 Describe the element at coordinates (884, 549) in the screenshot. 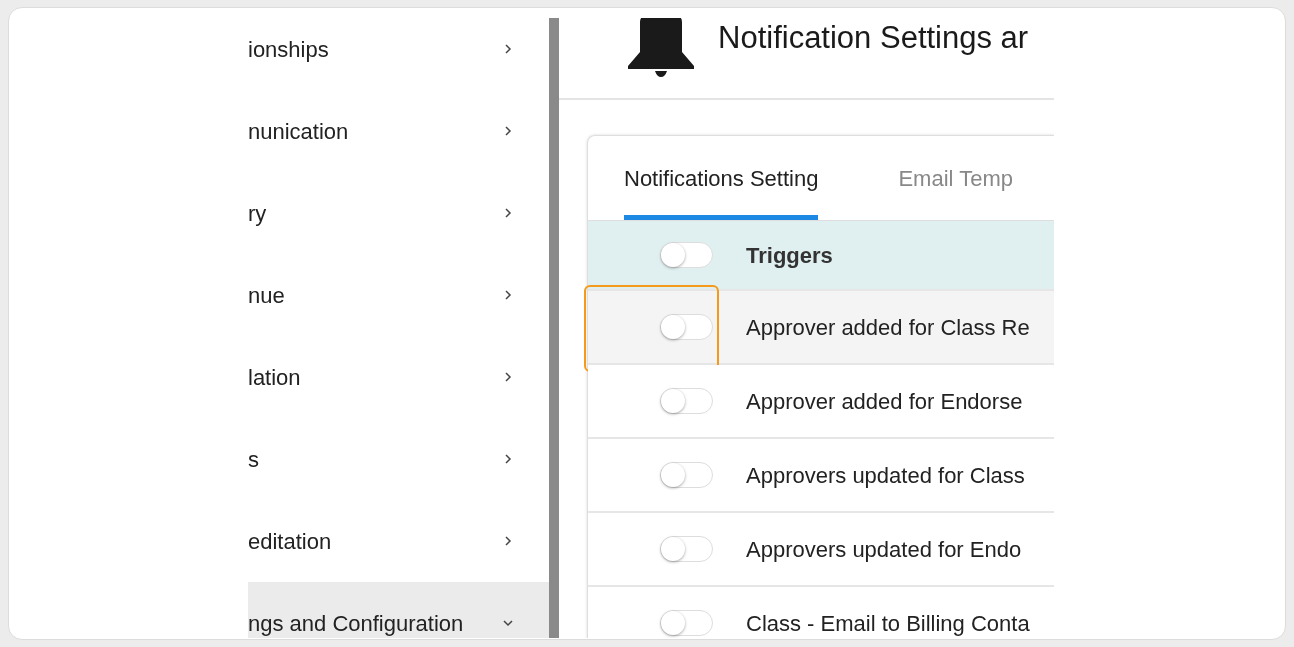

I see `trigger-label: Approvers updated for Endo` at that location.